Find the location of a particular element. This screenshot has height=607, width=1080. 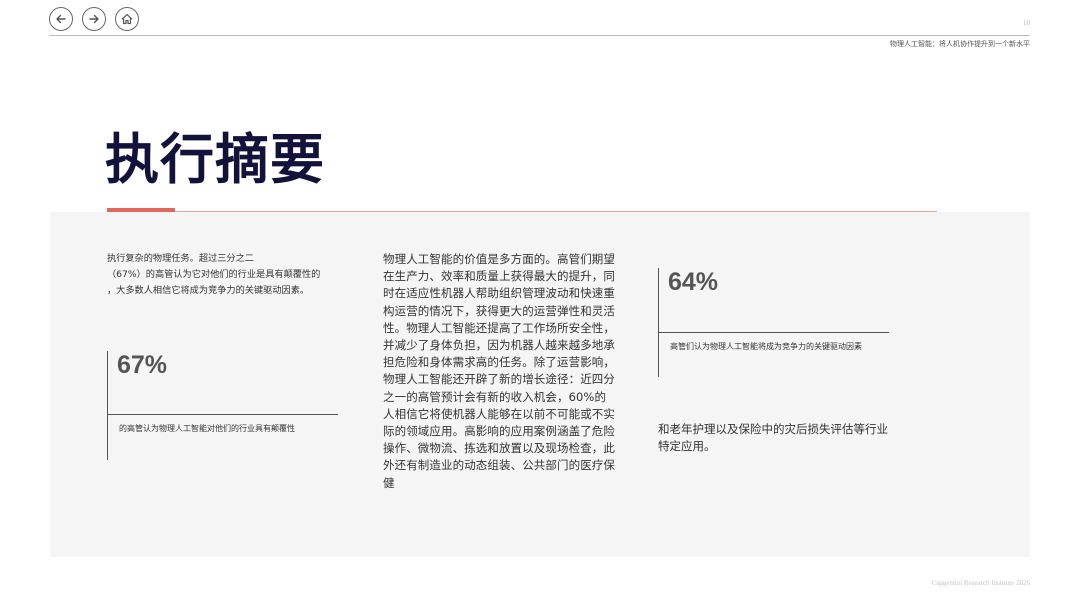

back-button is located at coordinates (61, 19).